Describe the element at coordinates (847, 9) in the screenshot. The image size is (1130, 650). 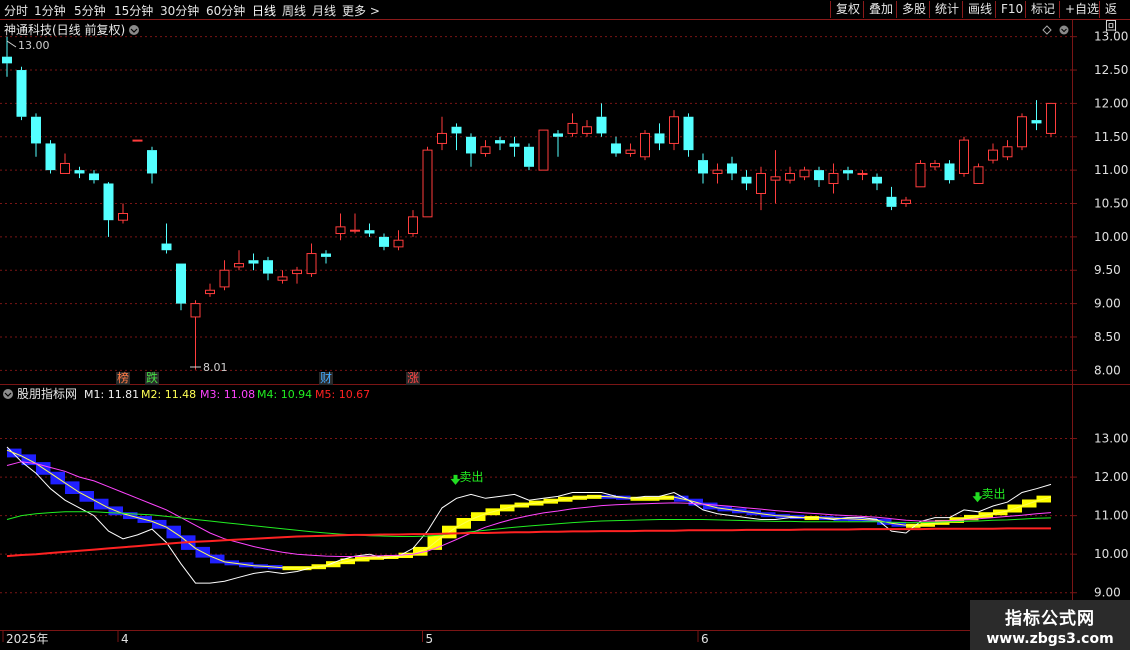
I see `action-button-0: 复权` at that location.